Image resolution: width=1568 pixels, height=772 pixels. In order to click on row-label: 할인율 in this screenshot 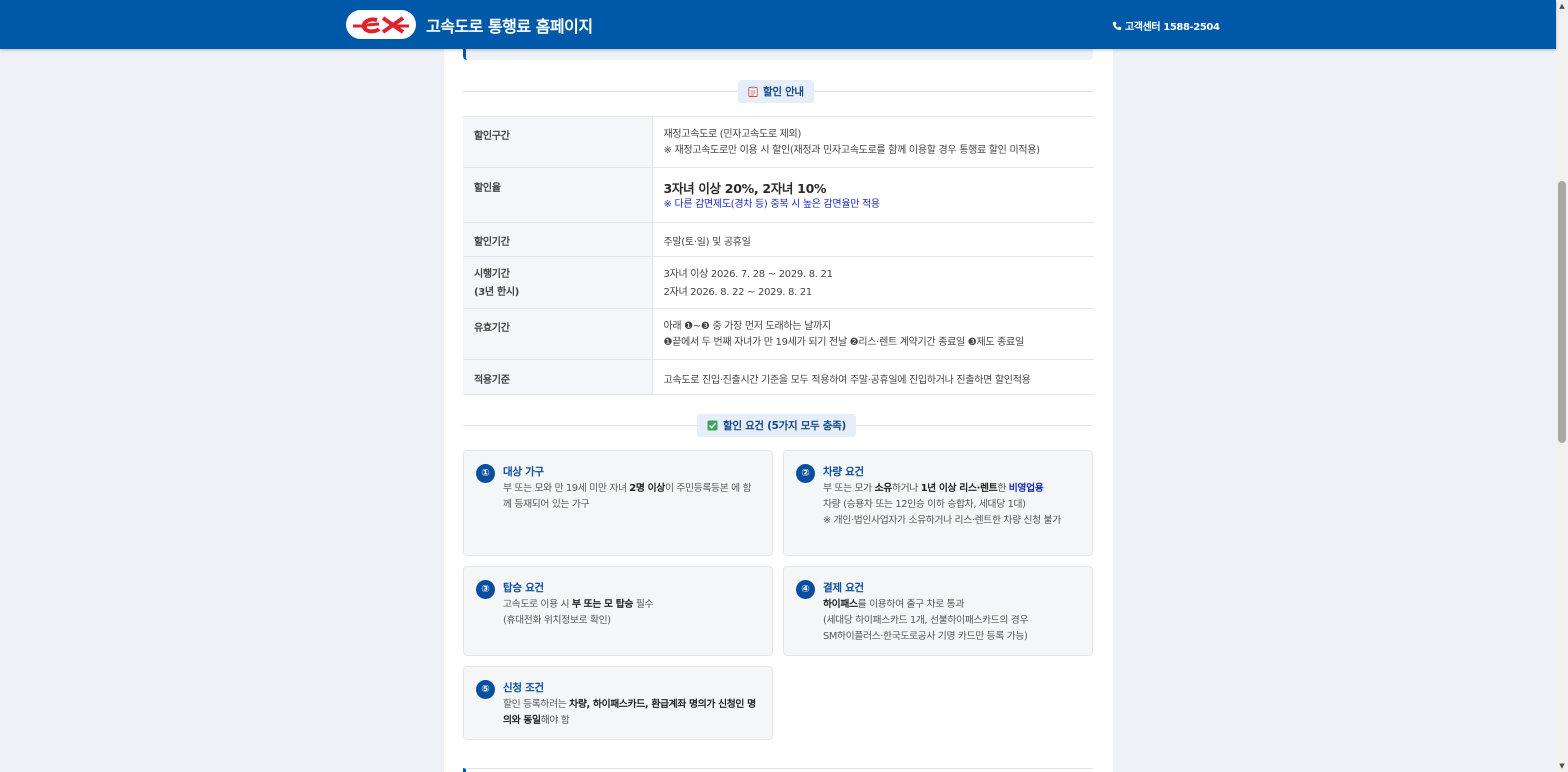, I will do `click(558, 195)`.